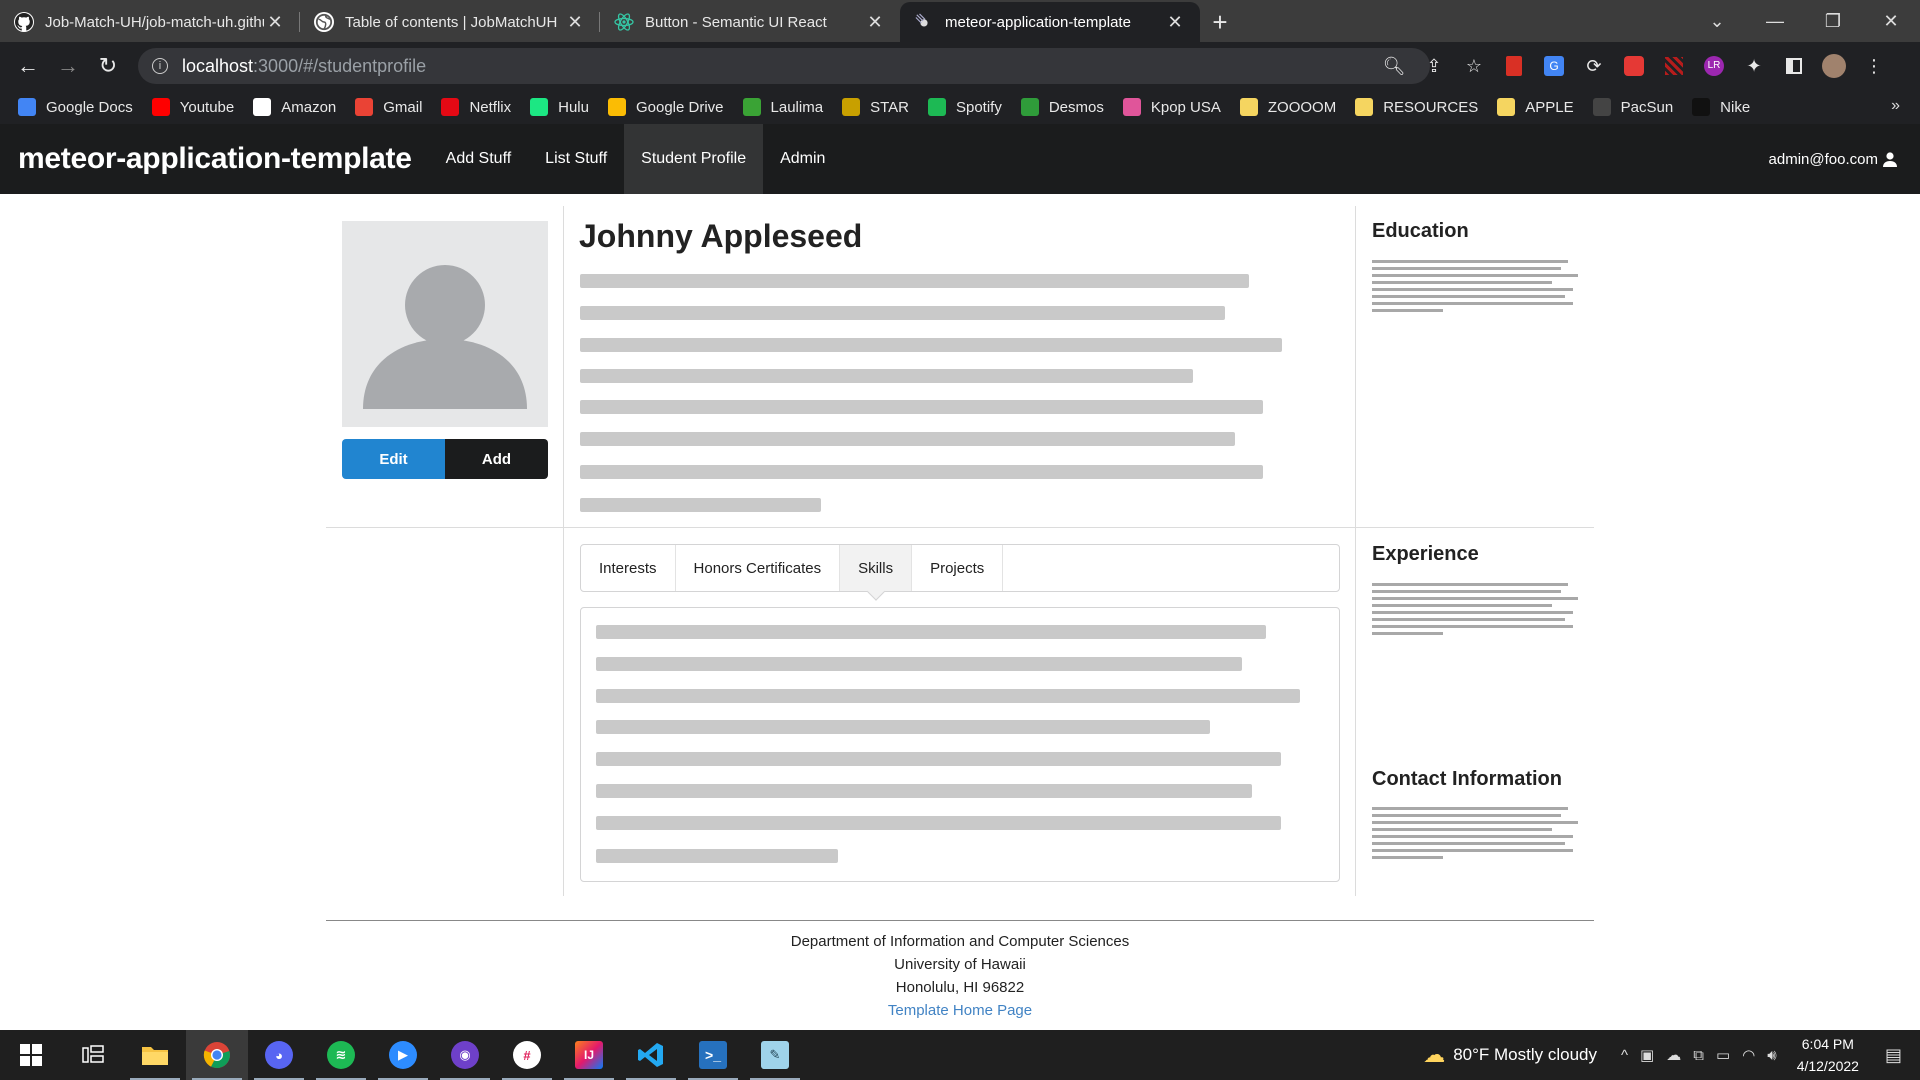 This screenshot has height=1080, width=1920. What do you see at coordinates (476, 107) in the screenshot?
I see `bookmark-item: Netflix` at bounding box center [476, 107].